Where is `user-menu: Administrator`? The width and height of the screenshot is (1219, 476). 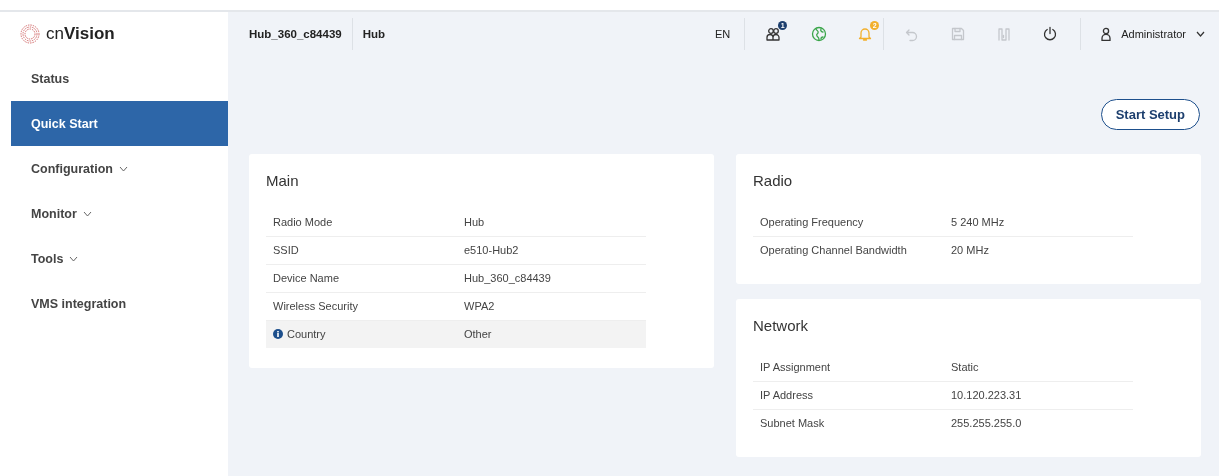 user-menu: Administrator is located at coordinates (1150, 34).